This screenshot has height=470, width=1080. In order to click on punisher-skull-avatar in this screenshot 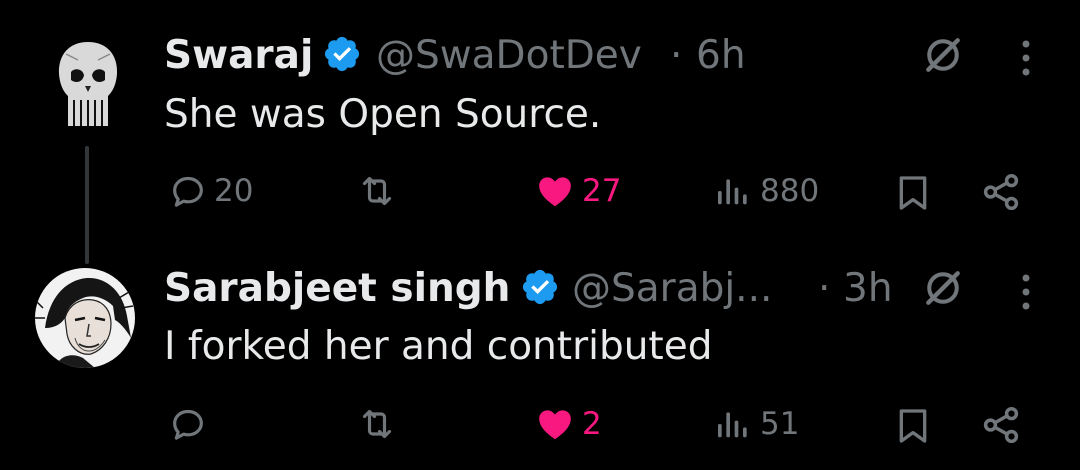, I will do `click(88, 80)`.